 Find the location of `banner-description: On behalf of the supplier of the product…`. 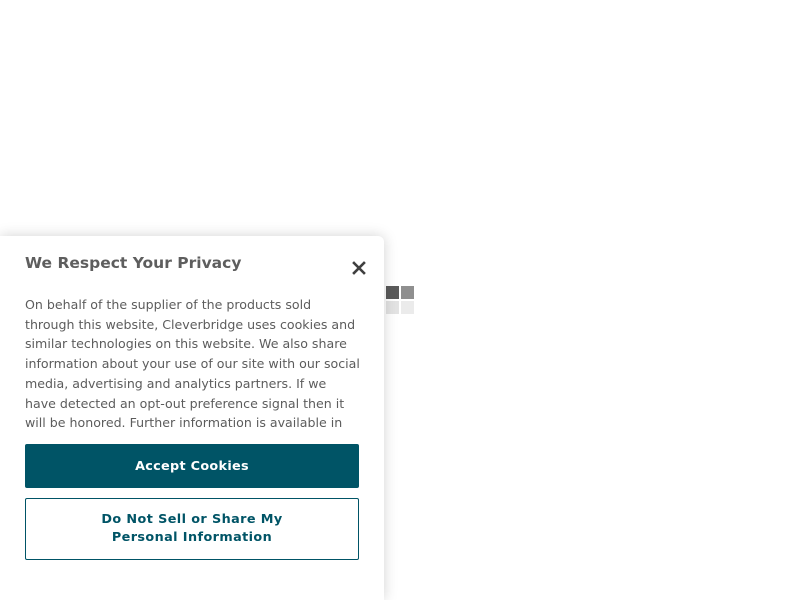

banner-description: On behalf of the supplier of the product… is located at coordinates (192, 364).